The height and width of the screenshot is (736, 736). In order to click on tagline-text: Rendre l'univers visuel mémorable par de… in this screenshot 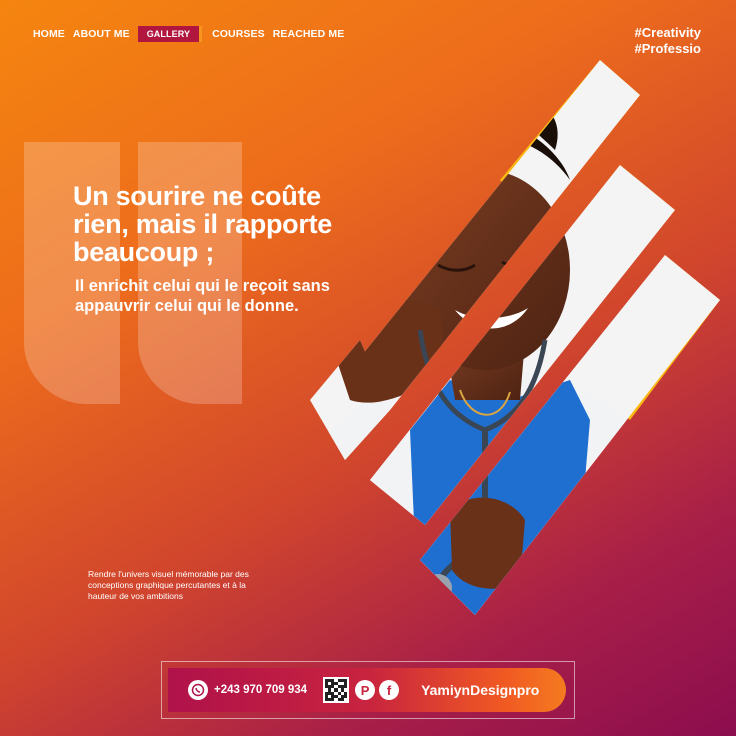, I will do `click(168, 585)`.